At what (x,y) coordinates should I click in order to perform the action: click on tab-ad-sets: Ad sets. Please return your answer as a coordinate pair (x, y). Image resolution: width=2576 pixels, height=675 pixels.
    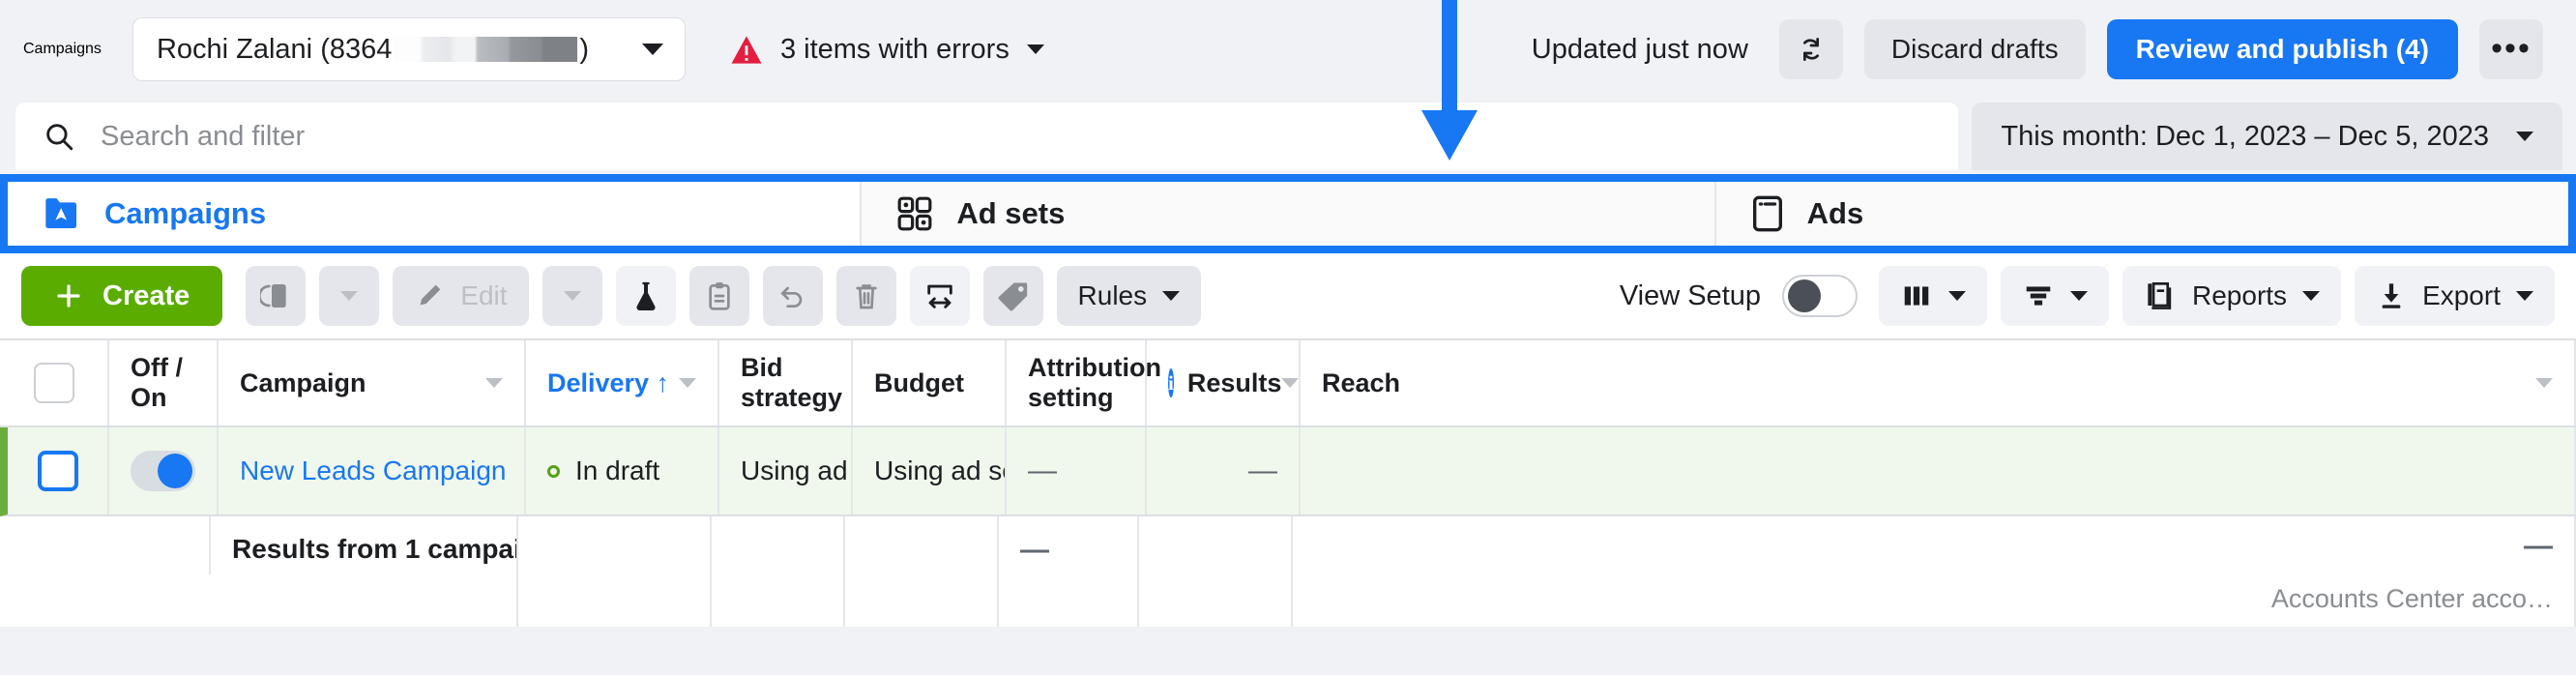
    Looking at the image, I should click on (1289, 214).